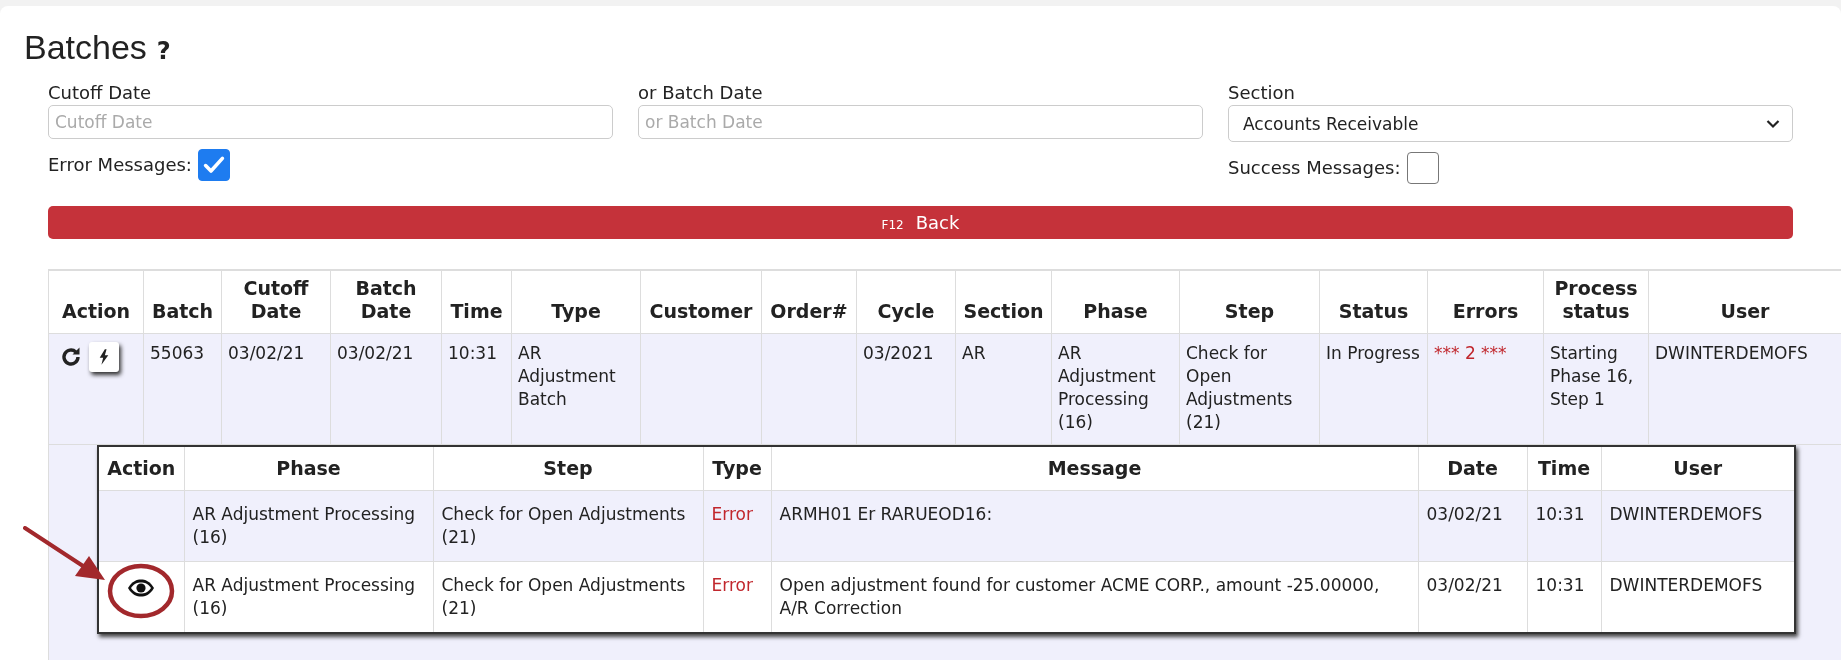 The image size is (1841, 660). Describe the element at coordinates (141, 588) in the screenshot. I see `eye-icon` at that location.